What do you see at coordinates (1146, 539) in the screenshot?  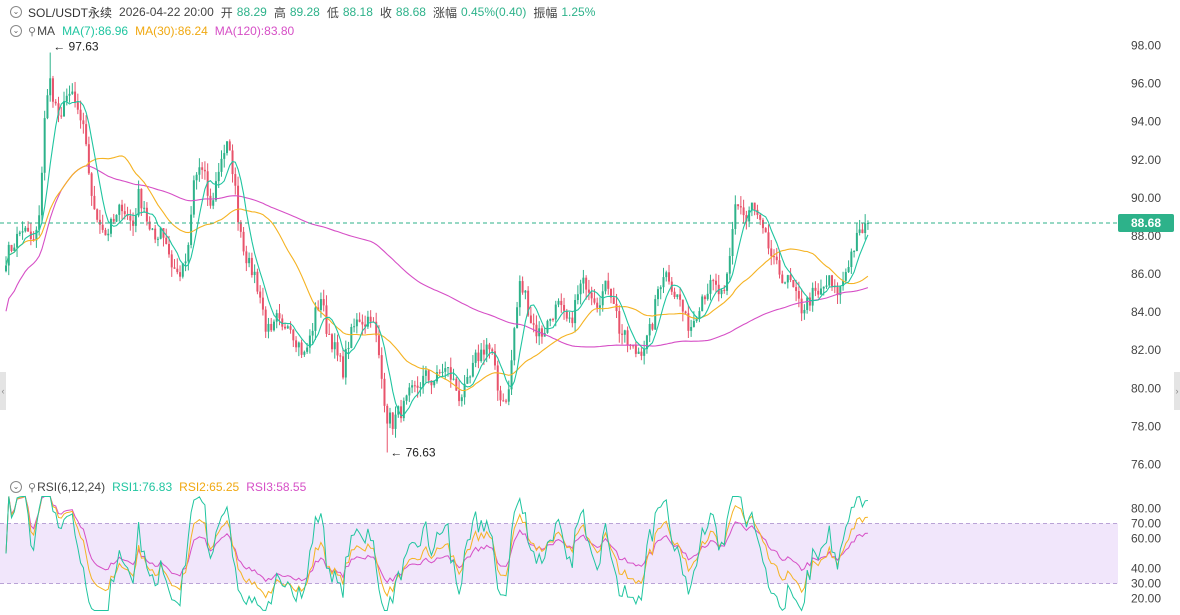 I see `rsi-tick-label: 60.00` at bounding box center [1146, 539].